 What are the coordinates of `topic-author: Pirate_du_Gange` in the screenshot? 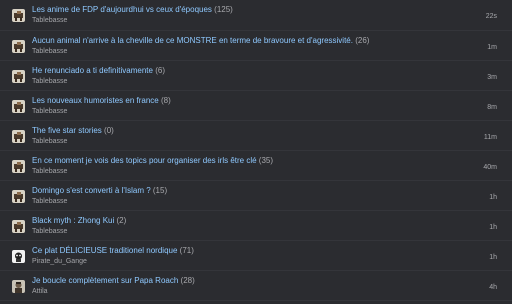 It's located at (59, 261).